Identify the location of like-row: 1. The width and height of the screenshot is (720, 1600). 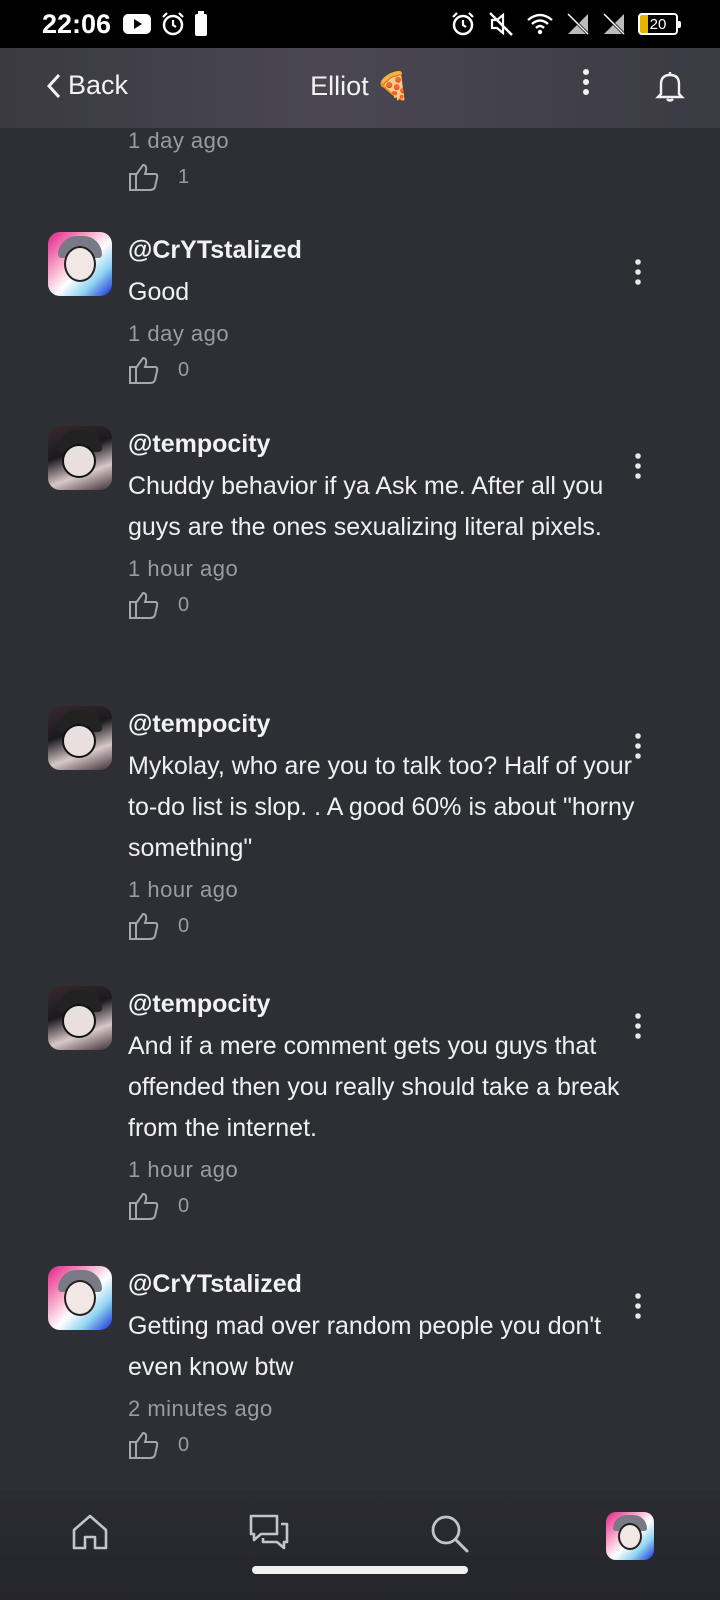
(388, 177).